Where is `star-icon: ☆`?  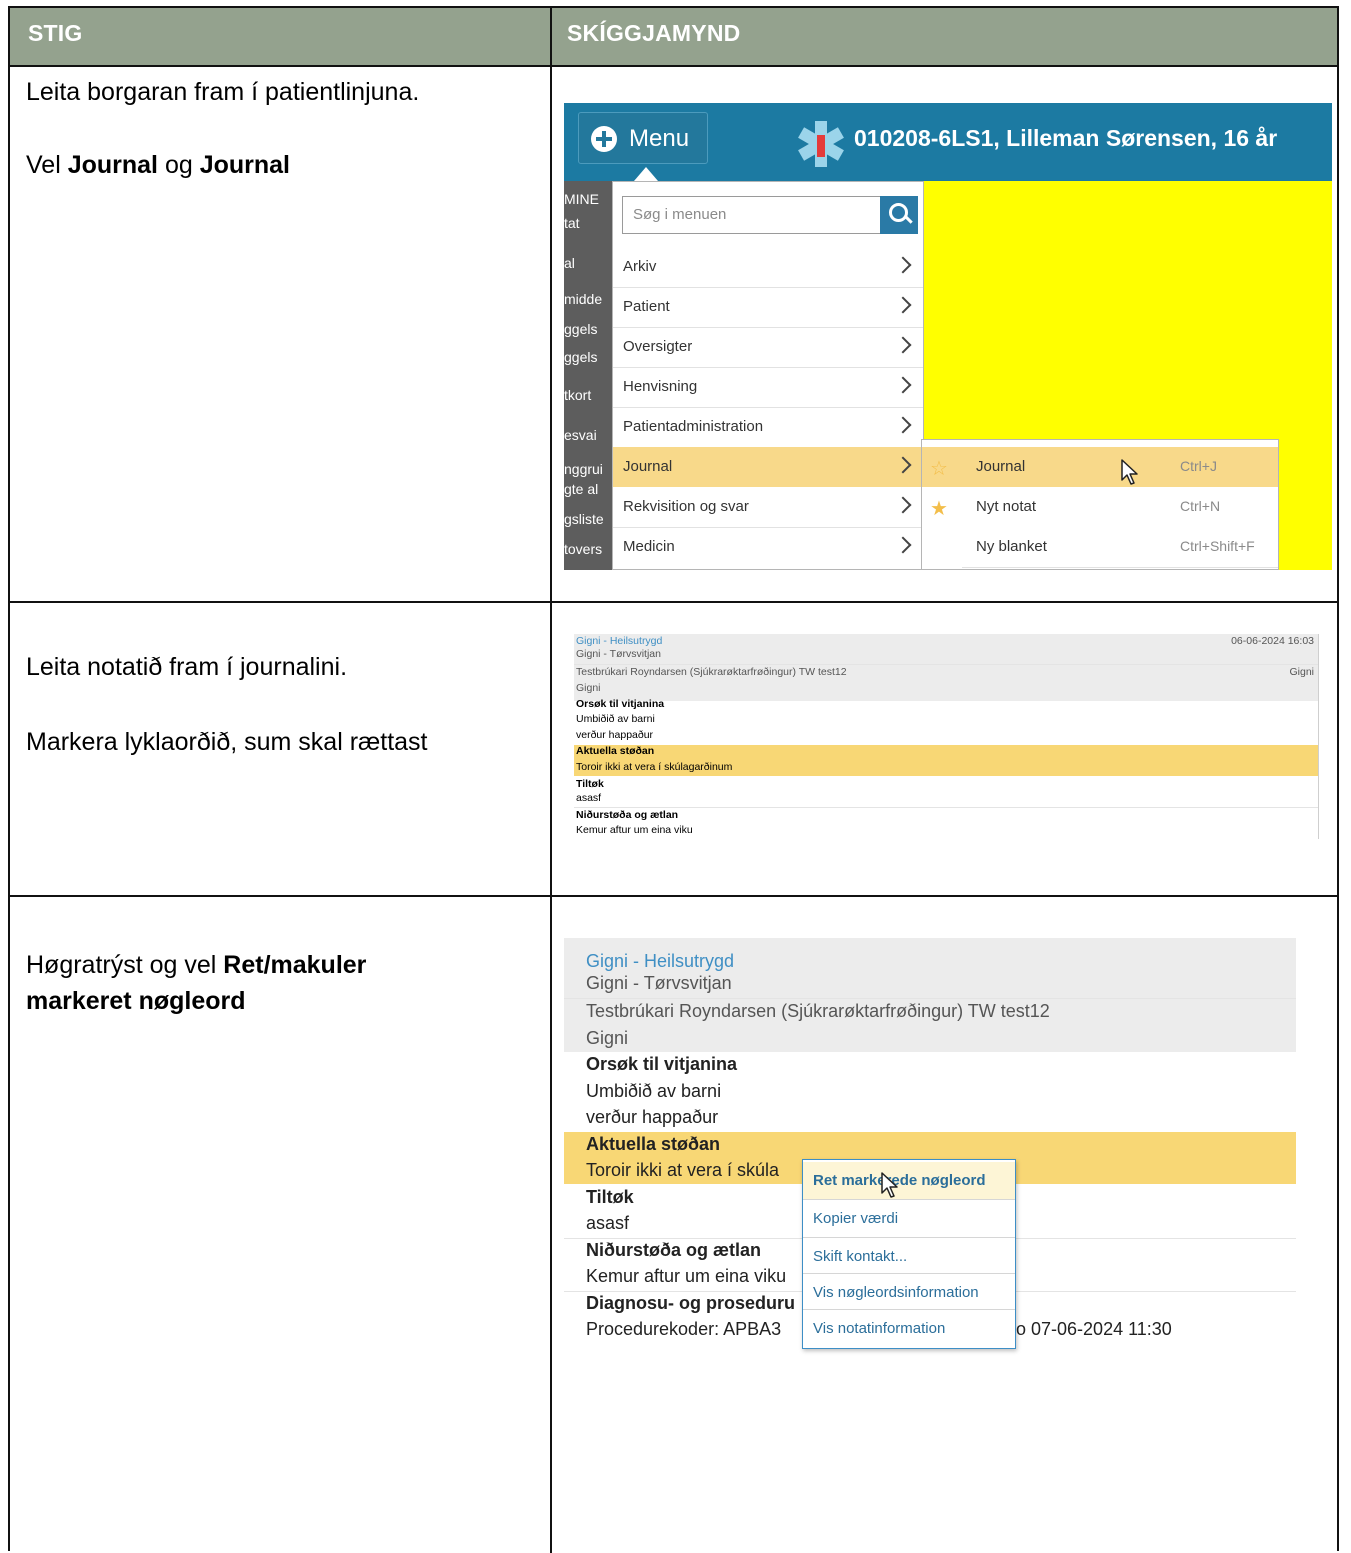 star-icon: ☆ is located at coordinates (939, 468).